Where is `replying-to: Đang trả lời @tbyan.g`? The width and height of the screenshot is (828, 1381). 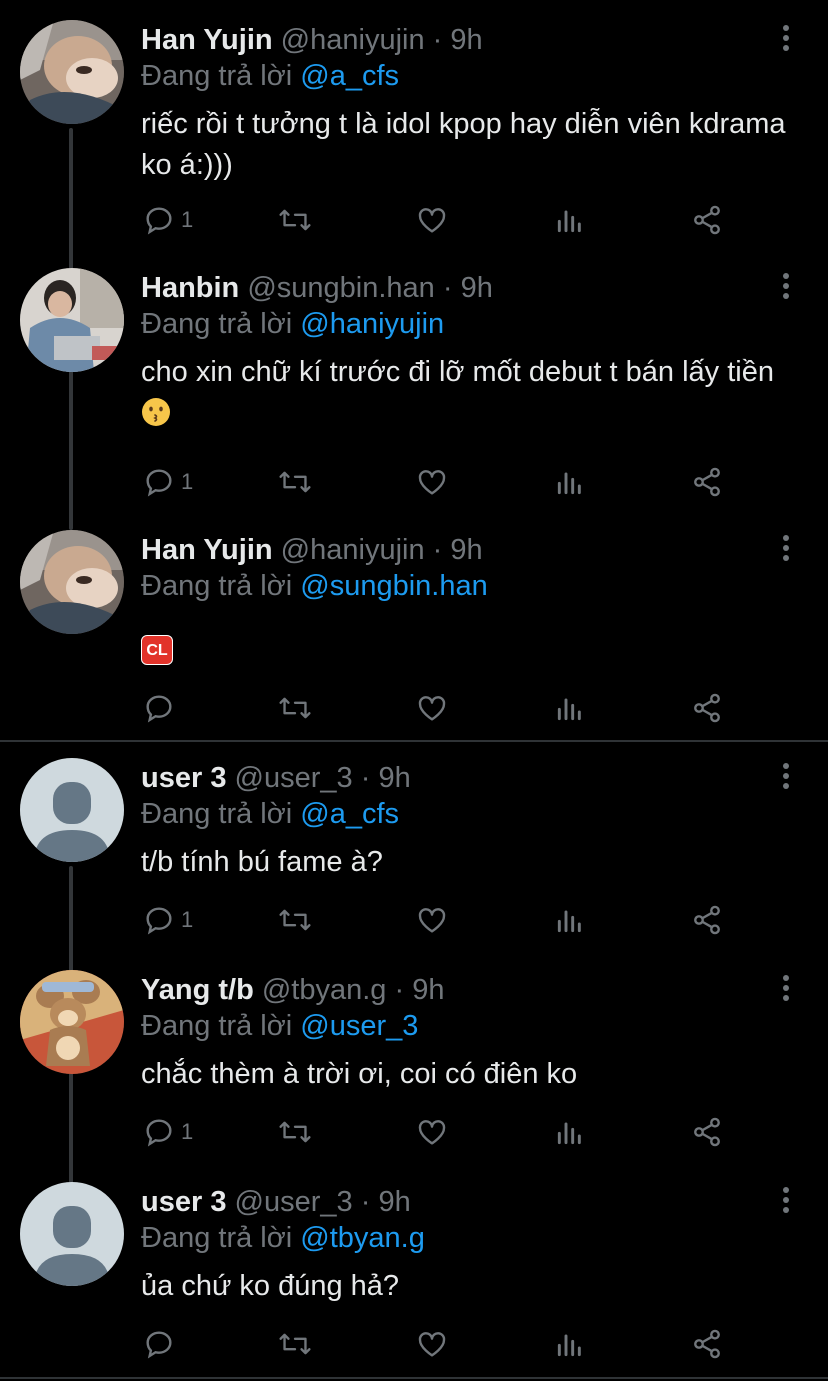
replying-to: Đang trả lời @tbyan.g is located at coordinates (283, 1238).